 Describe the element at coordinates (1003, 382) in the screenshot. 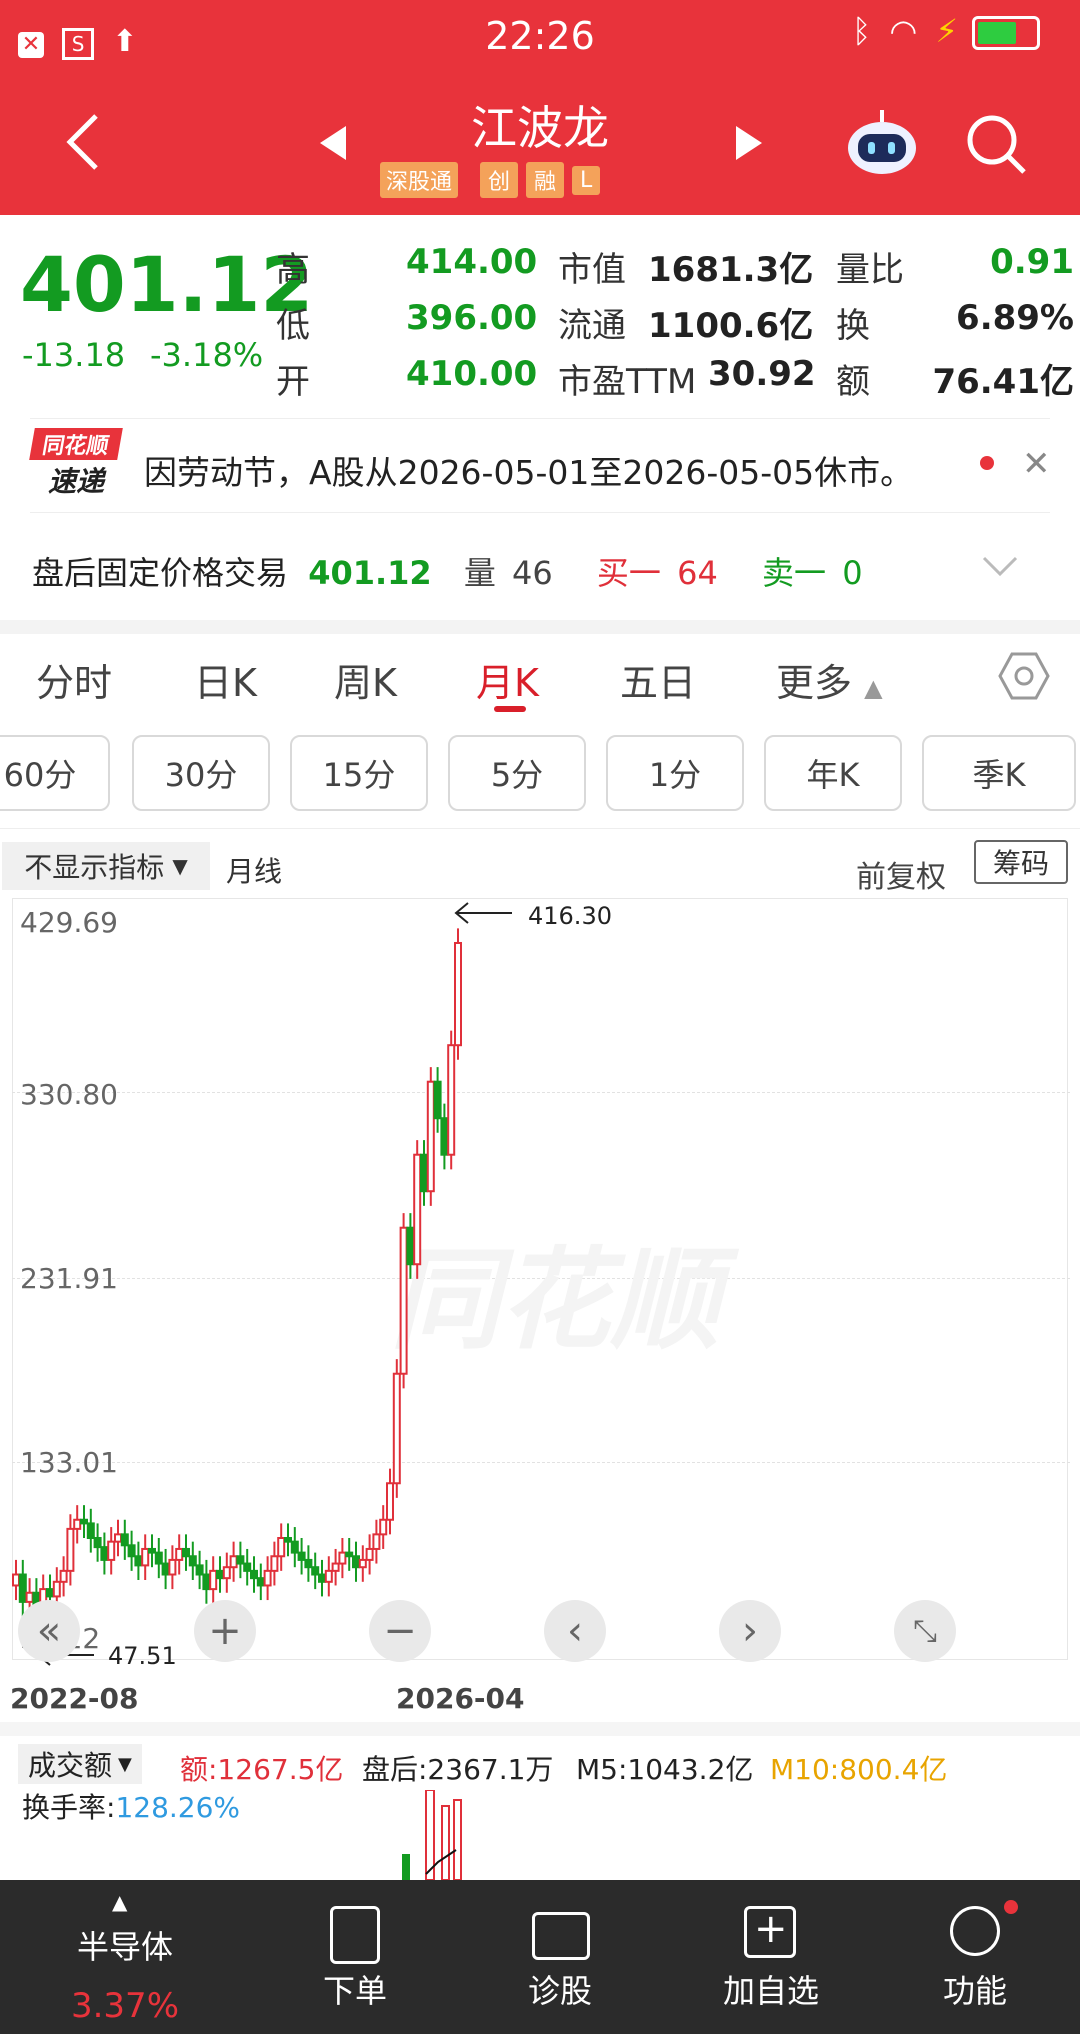

I see `amount-value: 76.41亿` at that location.